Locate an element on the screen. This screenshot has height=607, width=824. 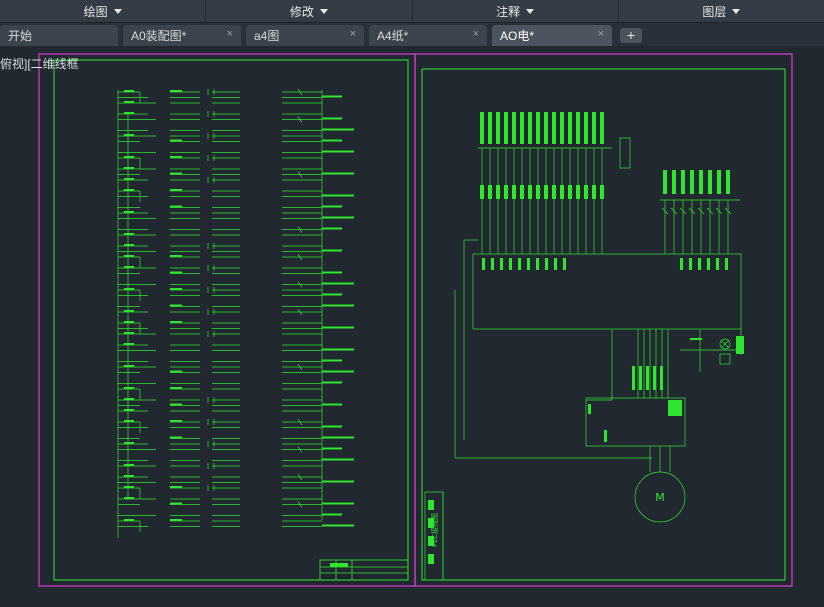
title-block-label: PLC接线图 is located at coordinates (434, 530).